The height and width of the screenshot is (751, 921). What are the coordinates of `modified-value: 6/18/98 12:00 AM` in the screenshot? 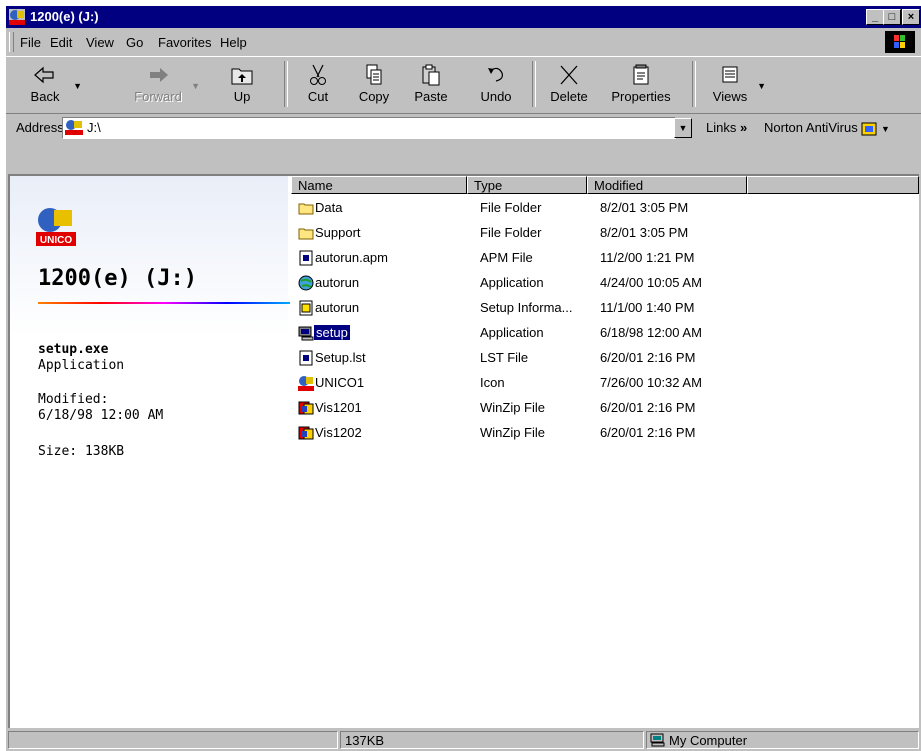 It's located at (101, 415).